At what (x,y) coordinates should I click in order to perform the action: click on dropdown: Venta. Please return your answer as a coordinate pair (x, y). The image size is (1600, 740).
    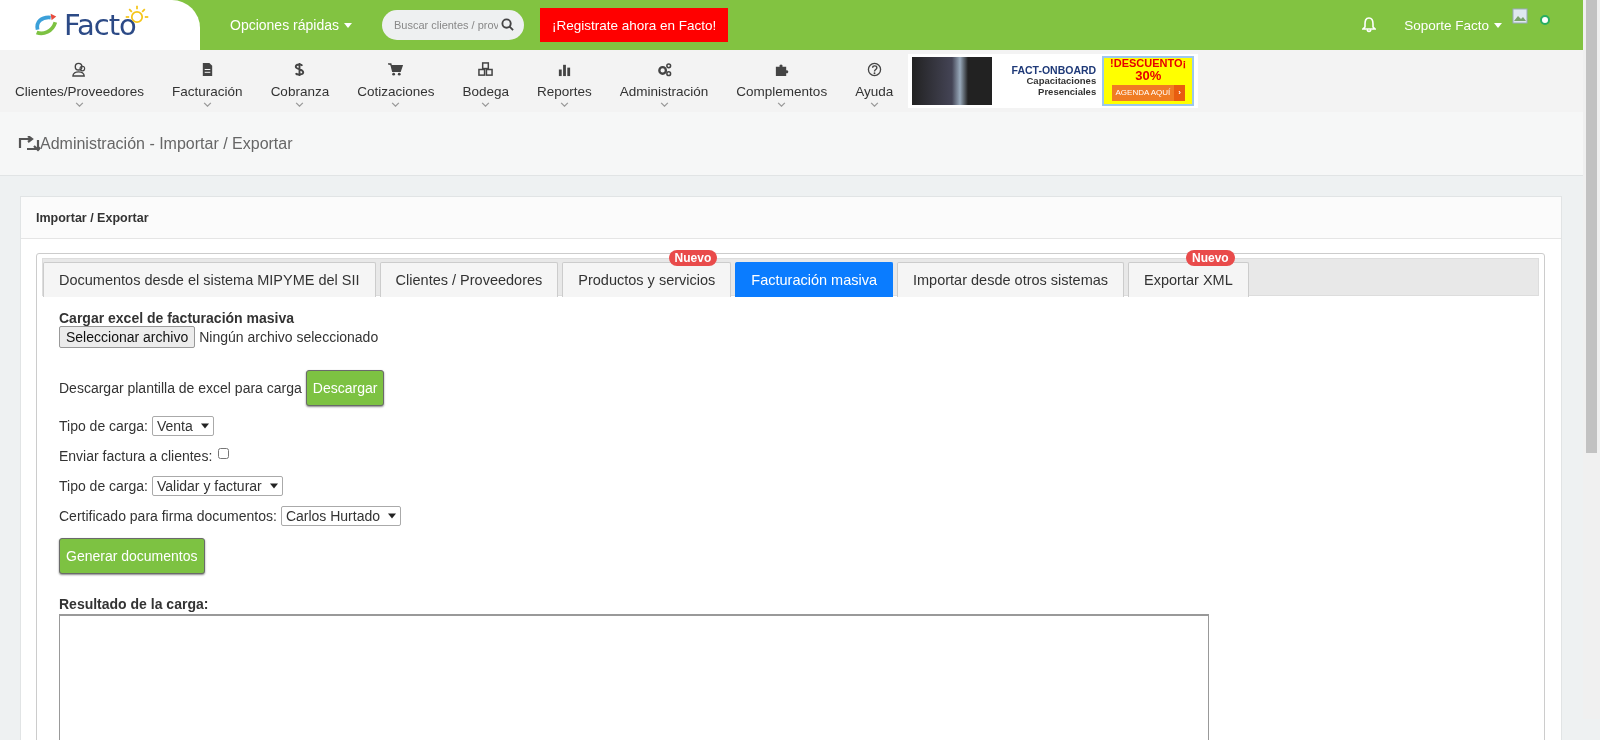
    Looking at the image, I should click on (183, 426).